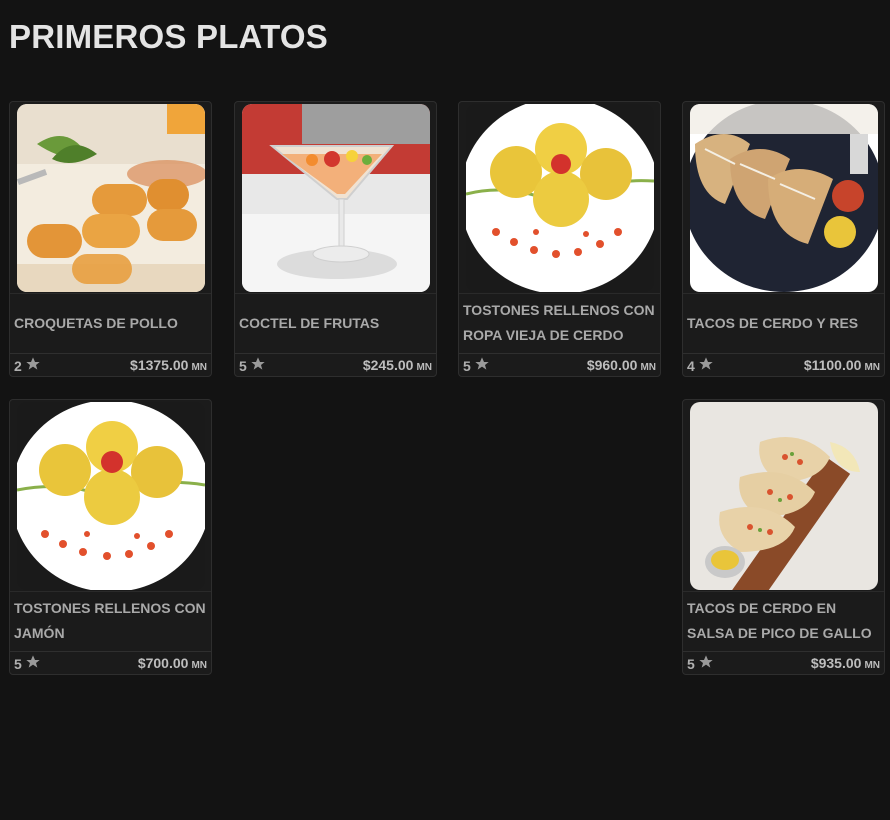  What do you see at coordinates (783, 663) in the screenshot?
I see `dish-footer: 5 $935.00 MN` at bounding box center [783, 663].